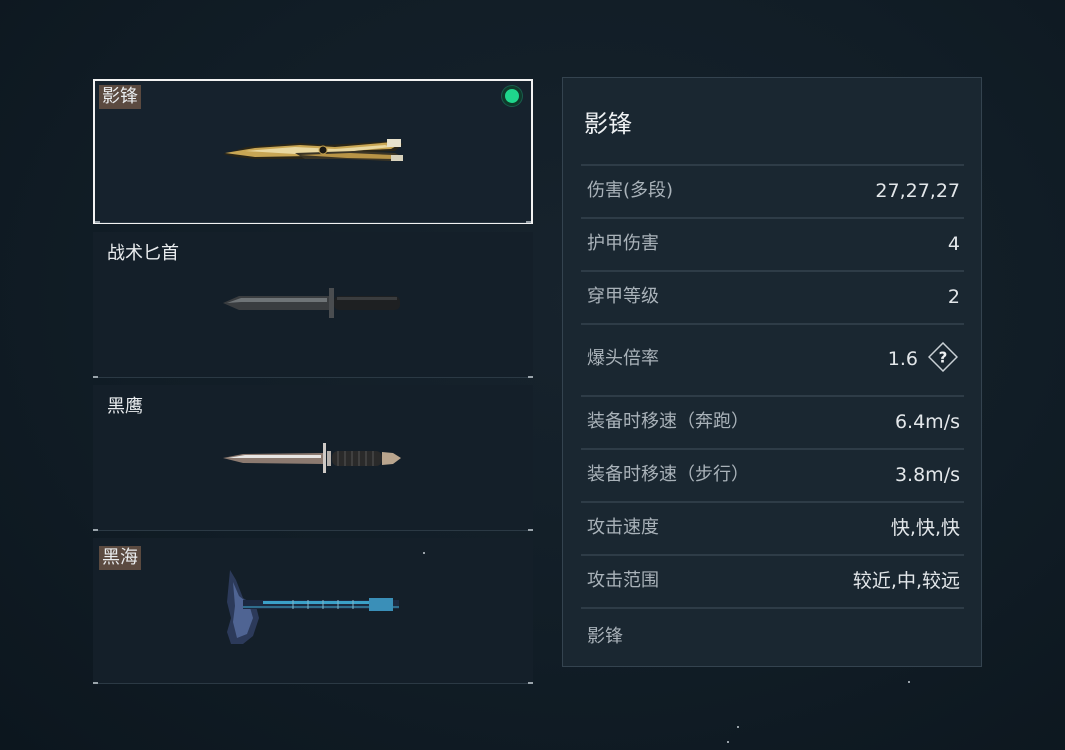  Describe the element at coordinates (772, 421) in the screenshot. I see `stat-row-move-speed-run: 装备时移速（奔跑） 6.4m/s` at that location.